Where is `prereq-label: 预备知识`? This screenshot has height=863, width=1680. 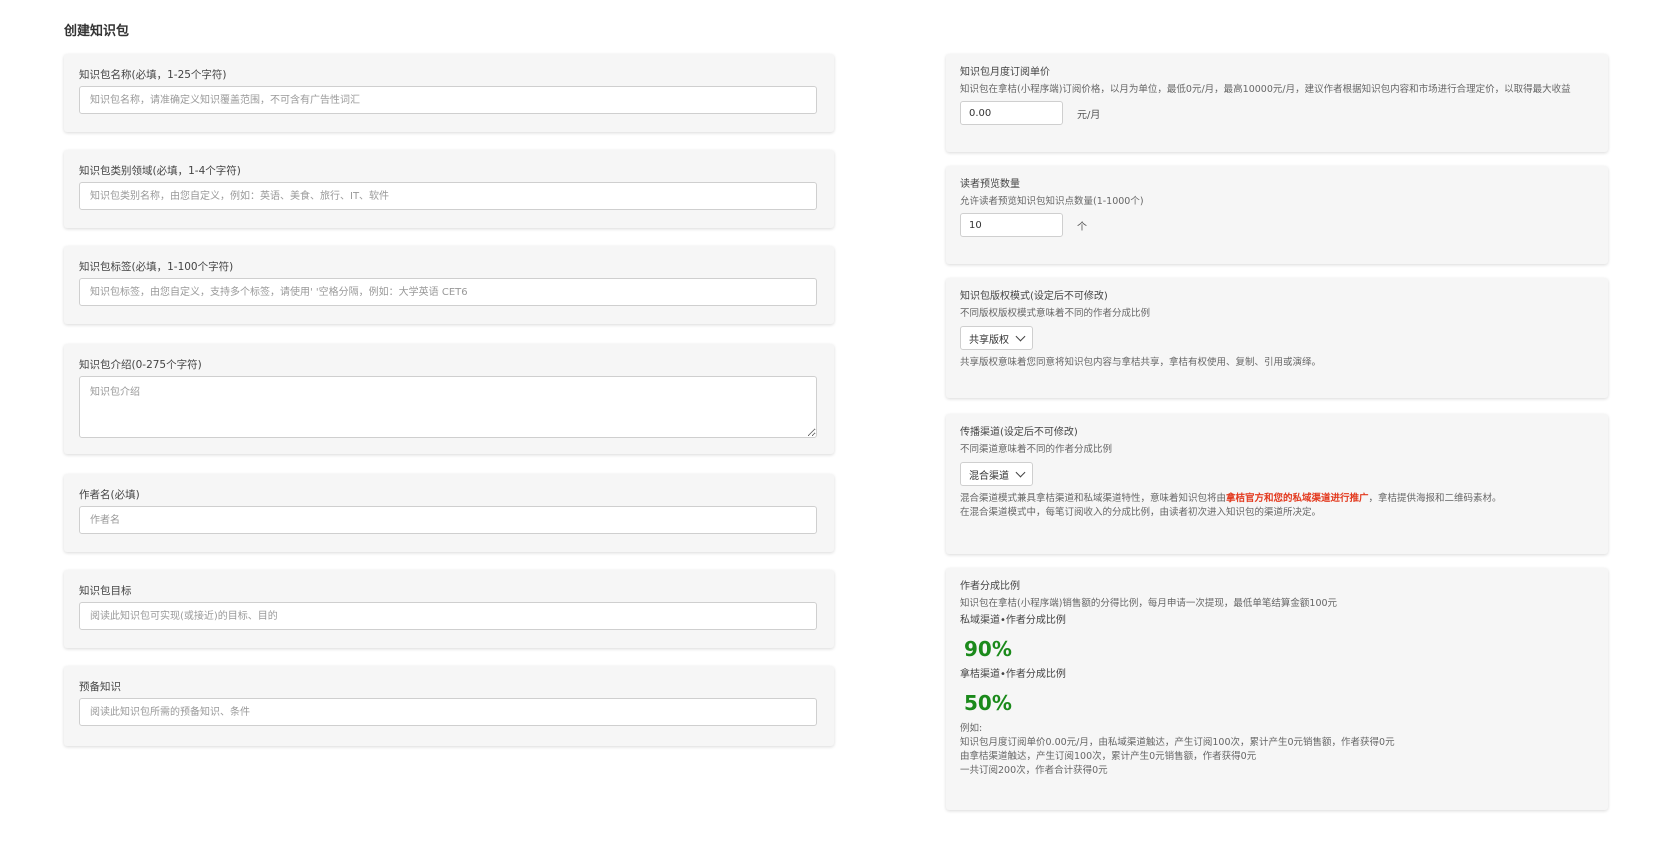
prereq-label: 预备知识 is located at coordinates (100, 687).